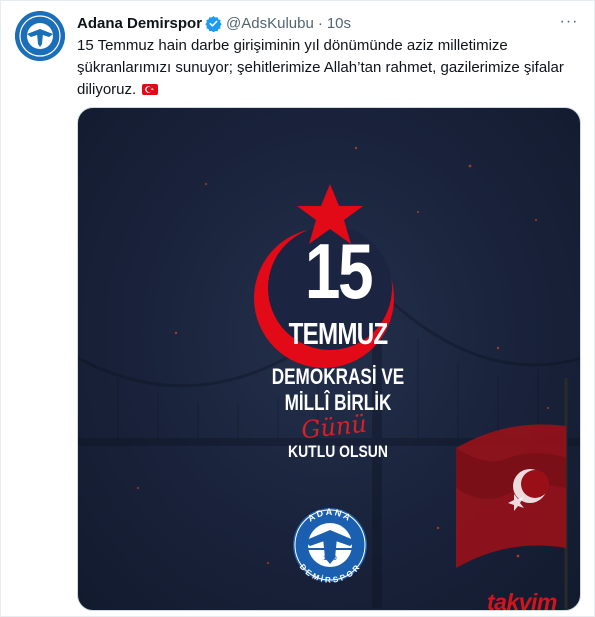 The width and height of the screenshot is (595, 617). What do you see at coordinates (338, 333) in the screenshot?
I see `poster-month: TEMMUZ` at bounding box center [338, 333].